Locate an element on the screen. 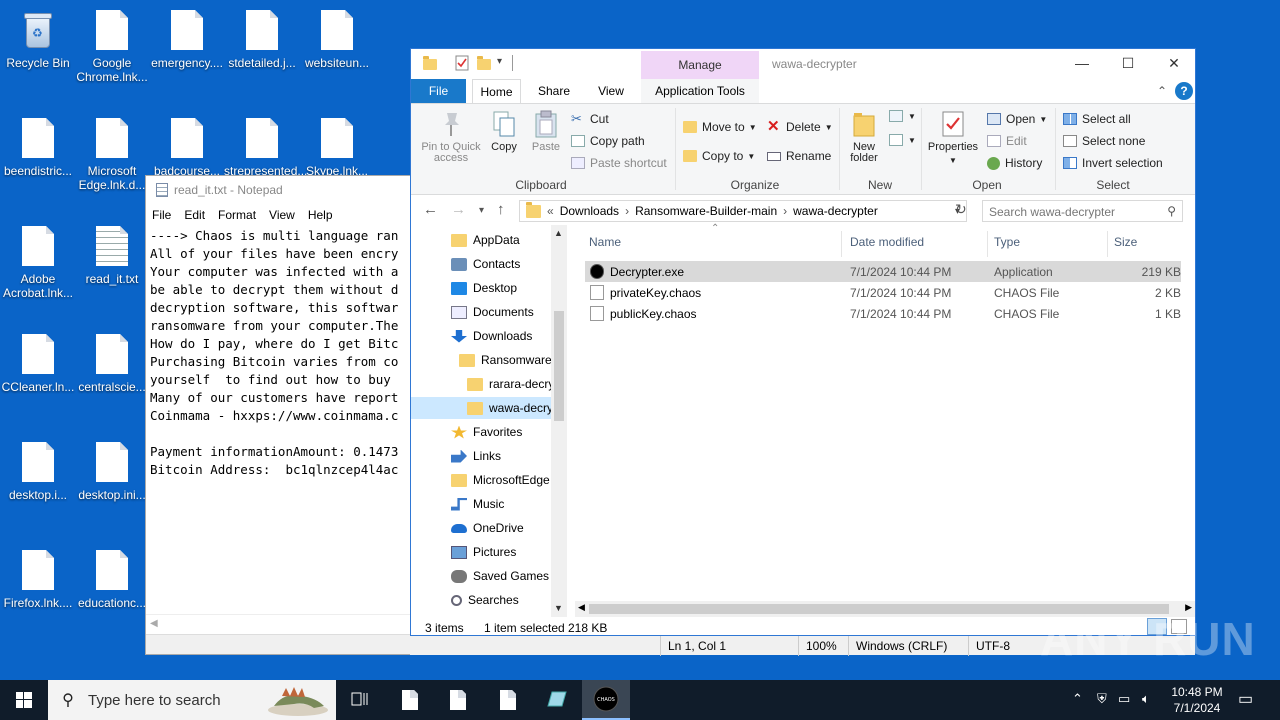 This screenshot has height=720, width=1280. easy-access-button: ▼ is located at coordinates (902, 140).